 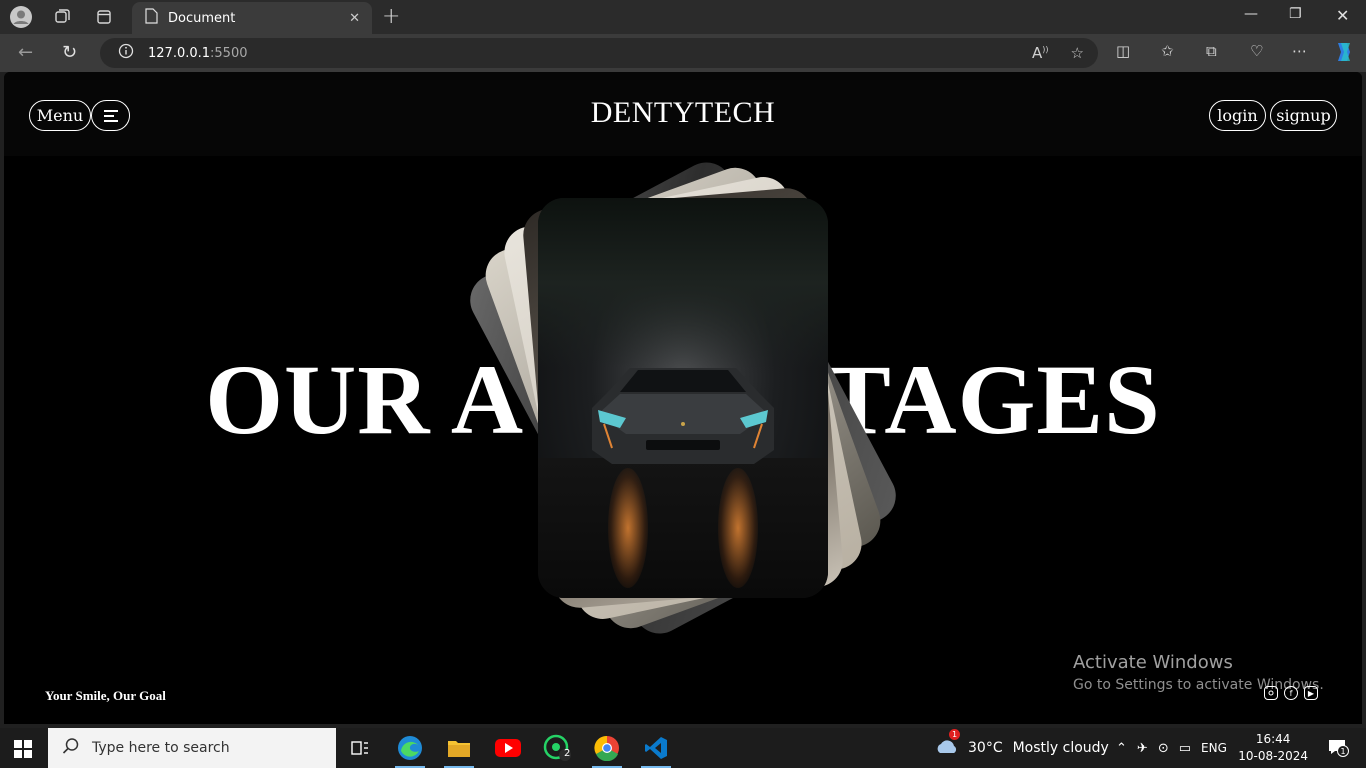 What do you see at coordinates (1185, 748) in the screenshot?
I see `battery-icon: ▭` at bounding box center [1185, 748].